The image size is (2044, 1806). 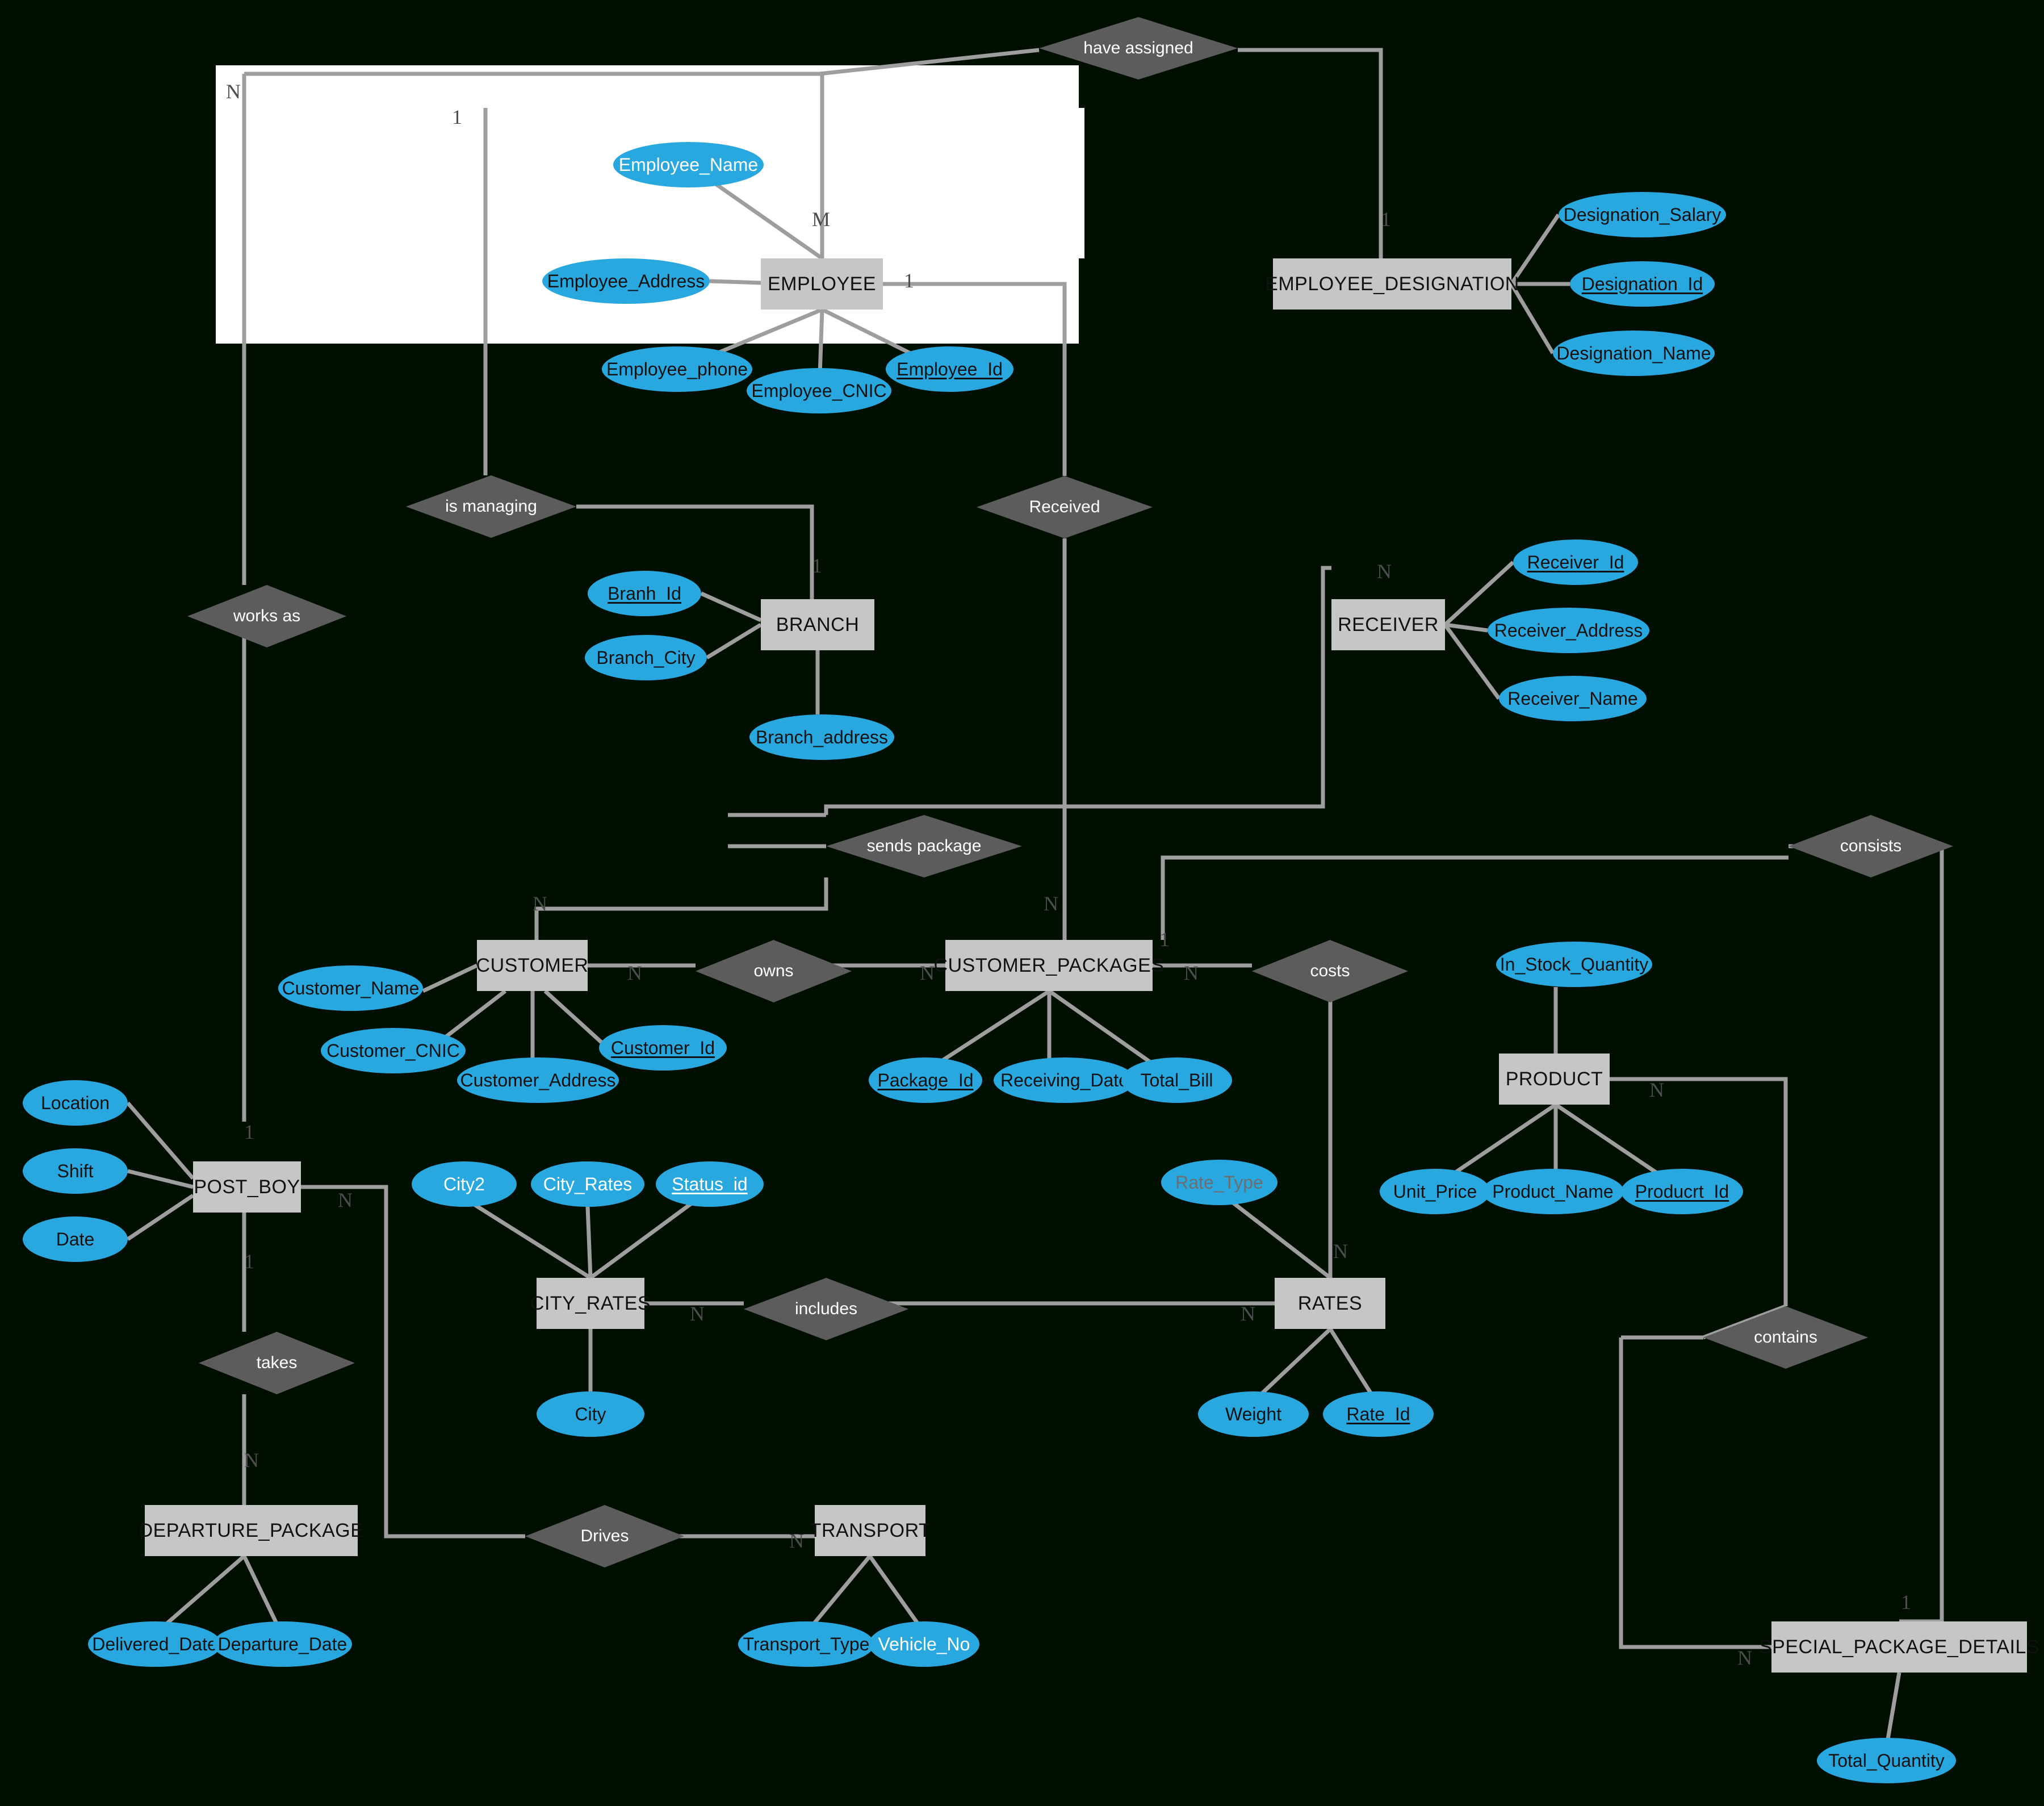 I want to click on entity-special-package-details: SPECIAL_PACKAGE_DETAILS, so click(x=1899, y=1647).